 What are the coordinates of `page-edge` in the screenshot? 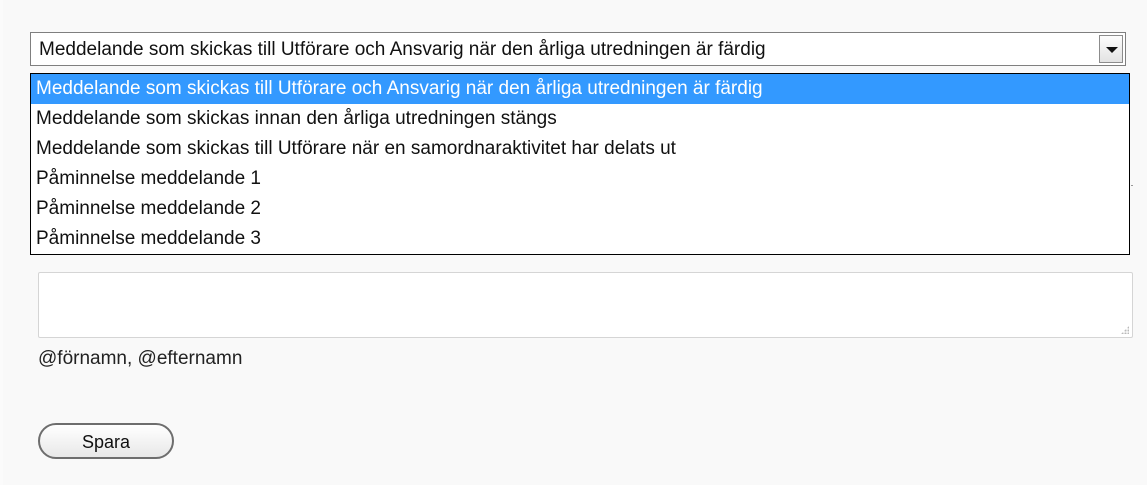 It's located at (1, 242).